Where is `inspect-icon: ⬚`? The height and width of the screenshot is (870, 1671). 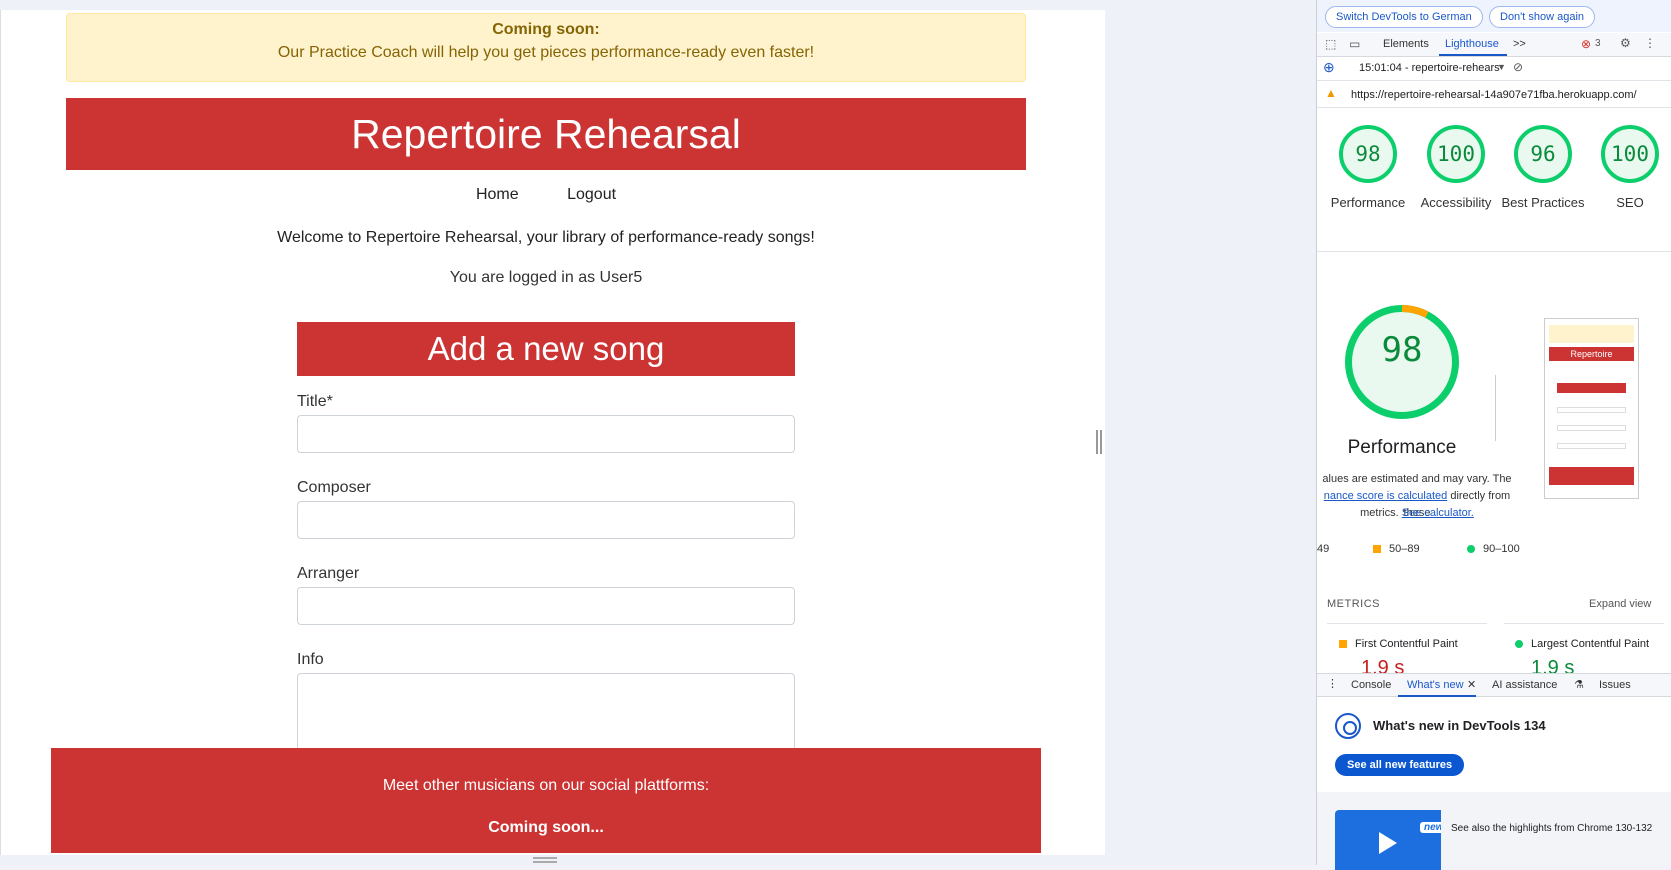
inspect-icon: ⬚ is located at coordinates (1330, 44).